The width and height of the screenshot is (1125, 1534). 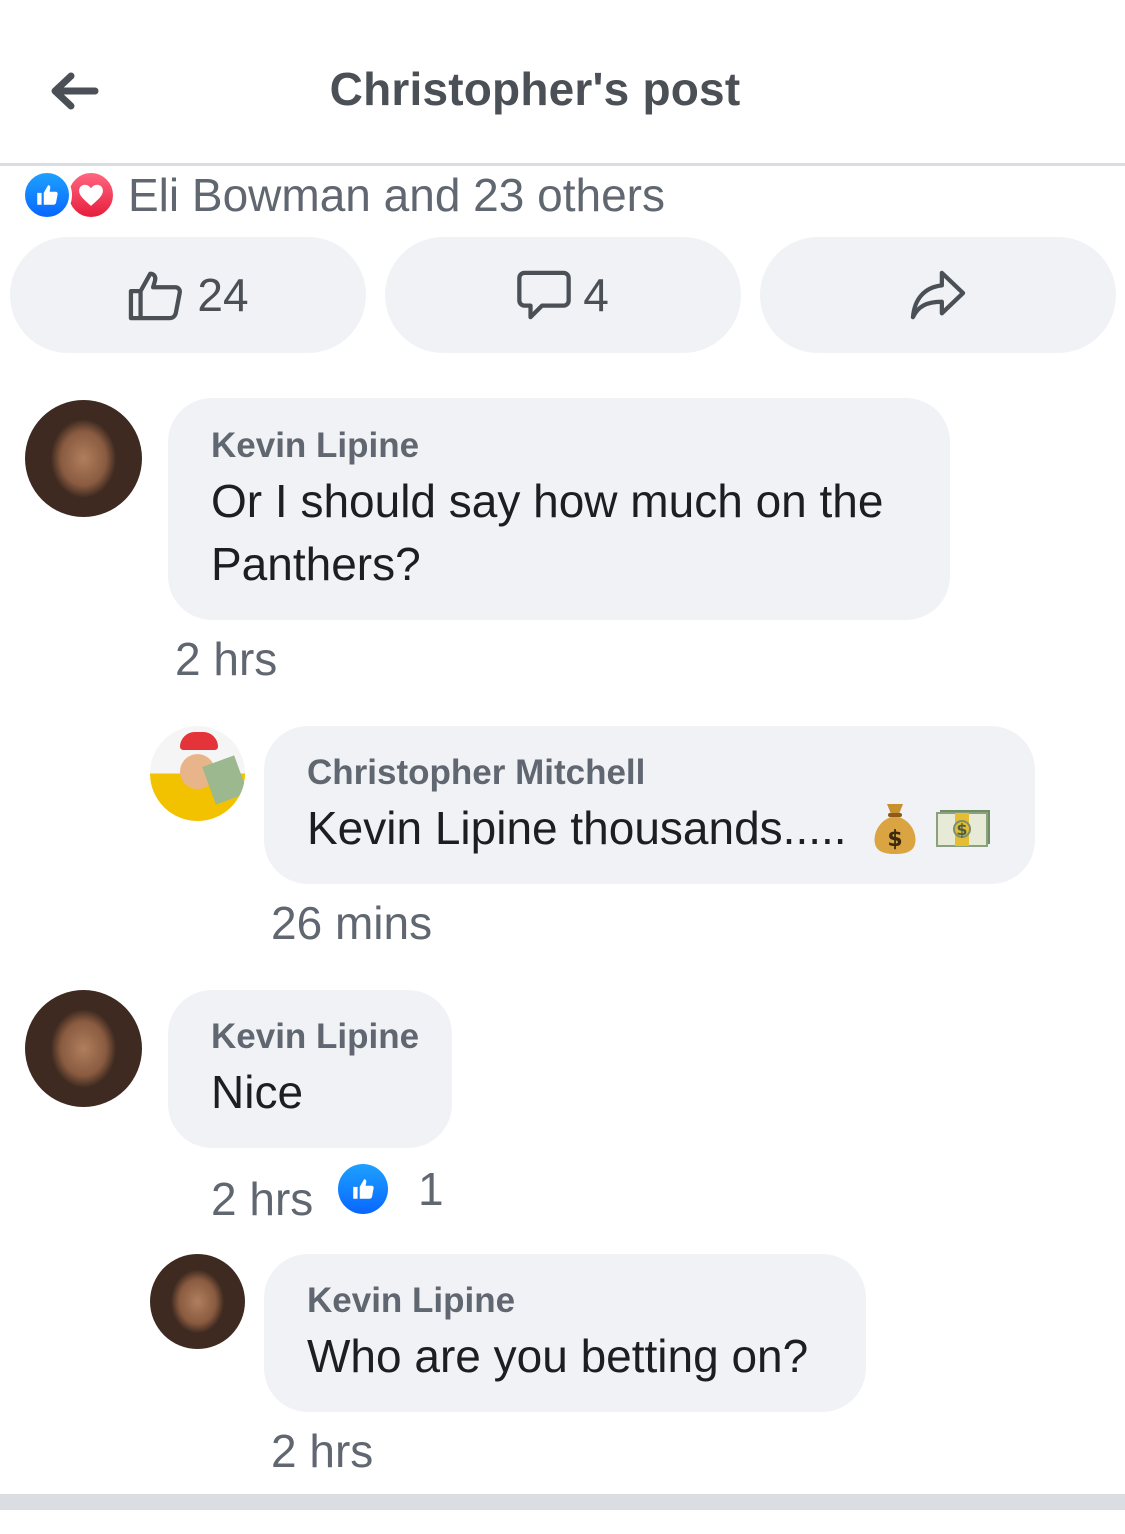 I want to click on comment-bubble: Kevin Lipine Nice, so click(x=310, y=1069).